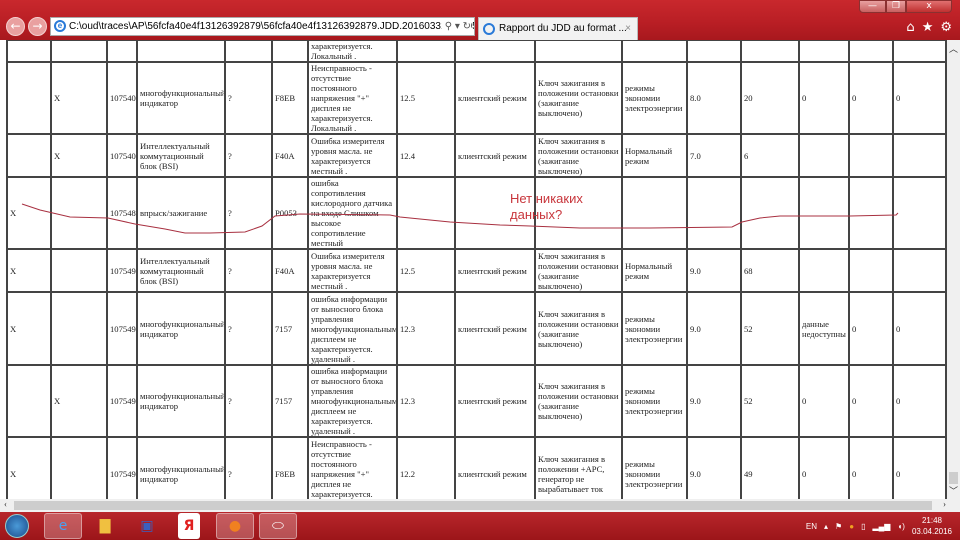 The width and height of the screenshot is (960, 540). I want to click on col-vin: 107540, so click(122, 155).